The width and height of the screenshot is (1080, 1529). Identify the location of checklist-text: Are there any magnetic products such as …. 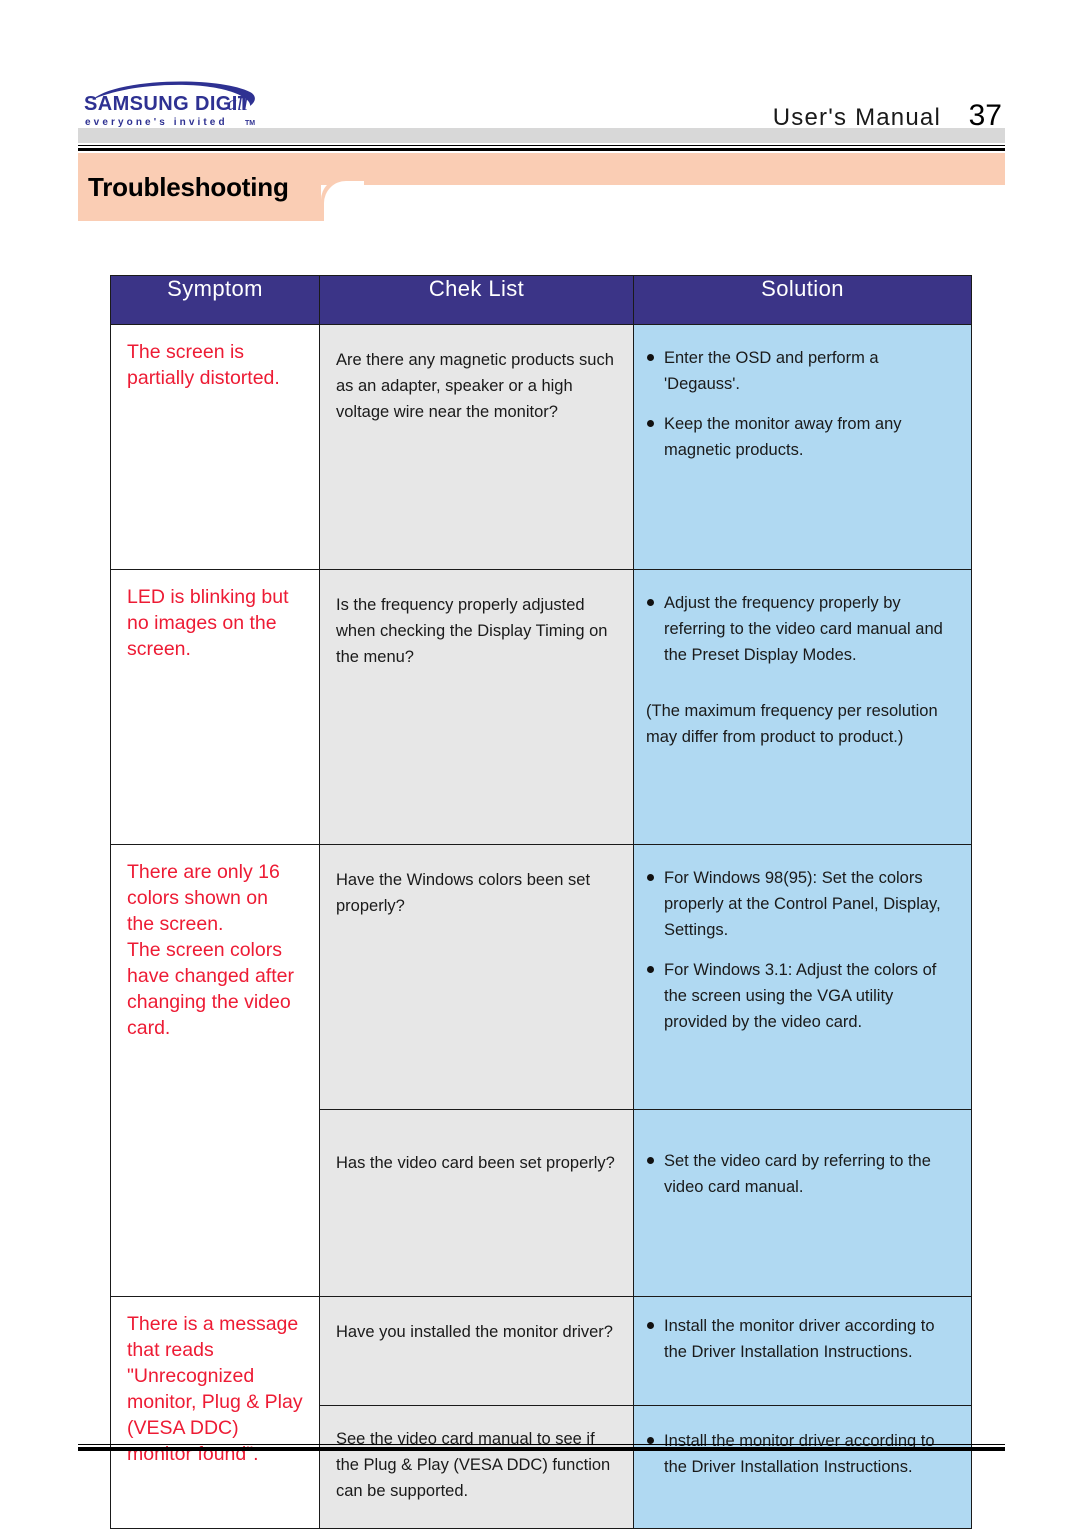
(475, 386).